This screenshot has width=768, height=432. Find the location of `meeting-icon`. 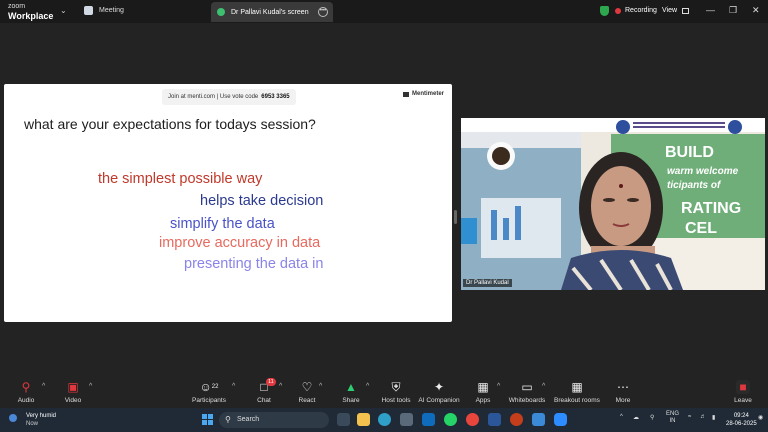

meeting-icon is located at coordinates (88, 10).